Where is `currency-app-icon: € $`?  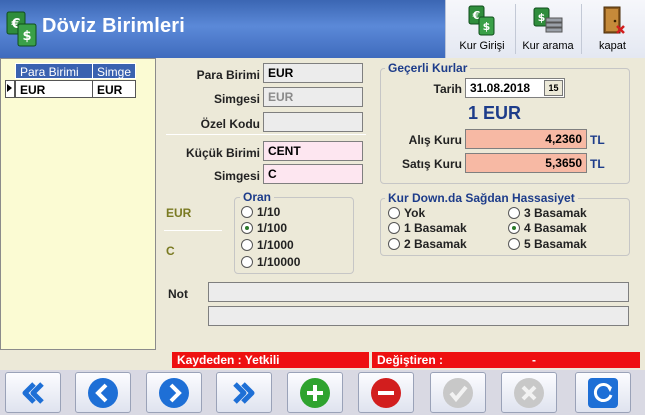 currency-app-icon: € $ is located at coordinates (22, 29).